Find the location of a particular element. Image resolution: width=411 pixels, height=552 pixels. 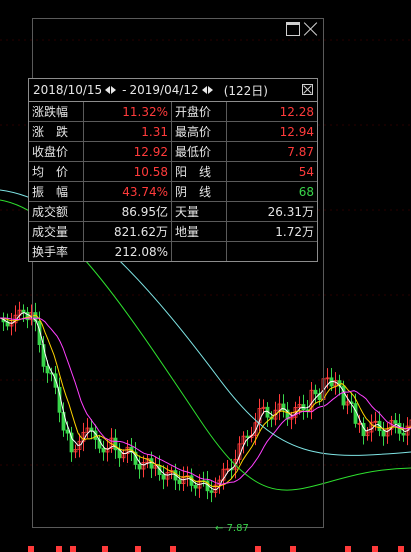

stat-value: 12.94 is located at coordinates (271, 131).